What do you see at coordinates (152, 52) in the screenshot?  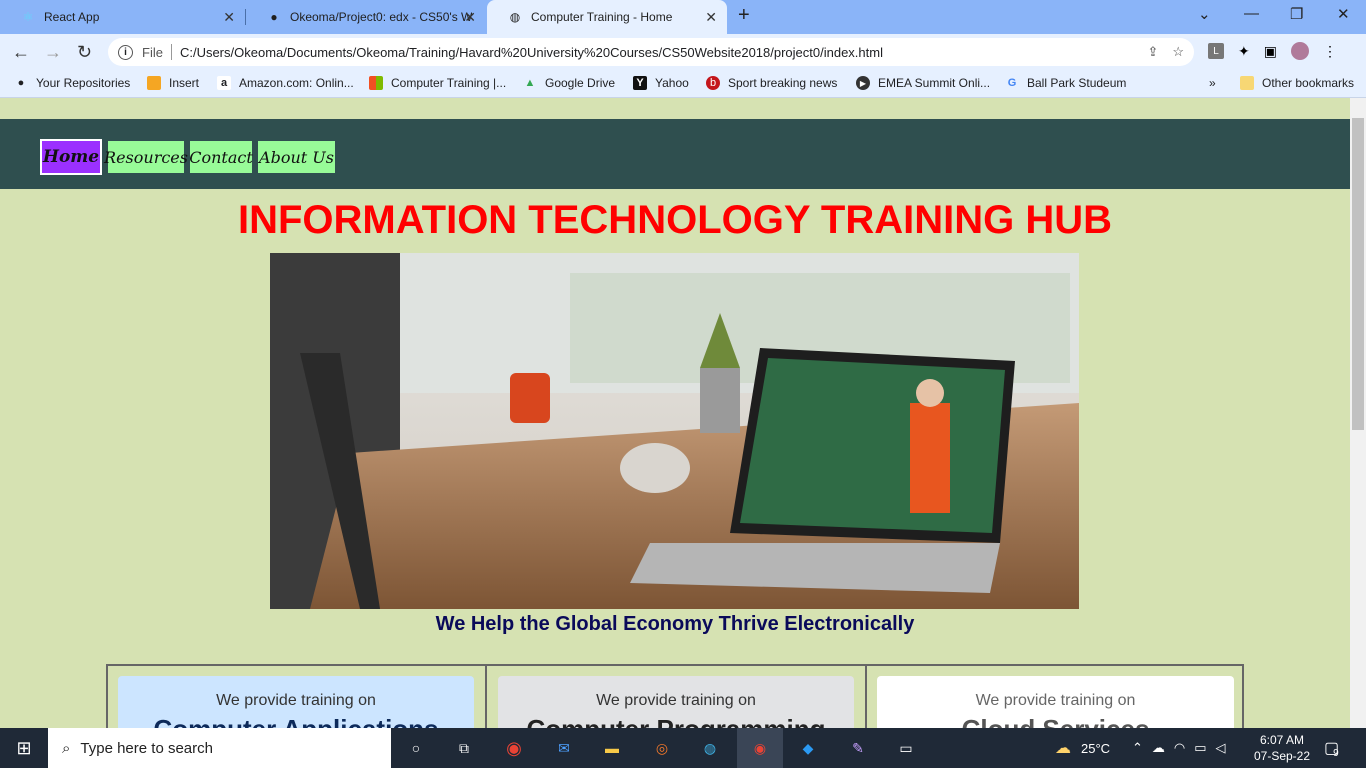 I see `url-scheme-label: File` at bounding box center [152, 52].